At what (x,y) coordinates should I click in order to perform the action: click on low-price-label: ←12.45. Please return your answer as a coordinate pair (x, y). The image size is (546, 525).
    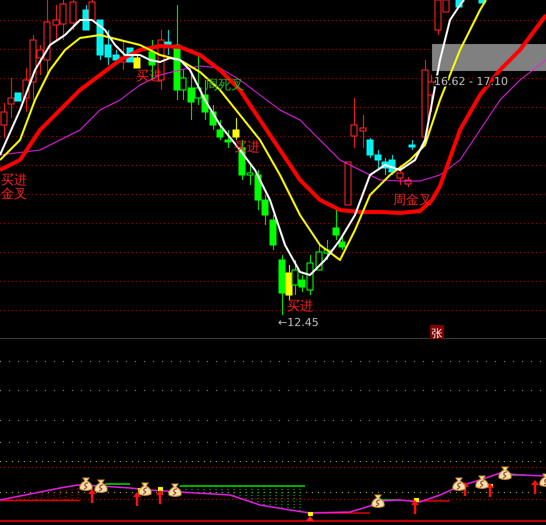
    Looking at the image, I should click on (298, 322).